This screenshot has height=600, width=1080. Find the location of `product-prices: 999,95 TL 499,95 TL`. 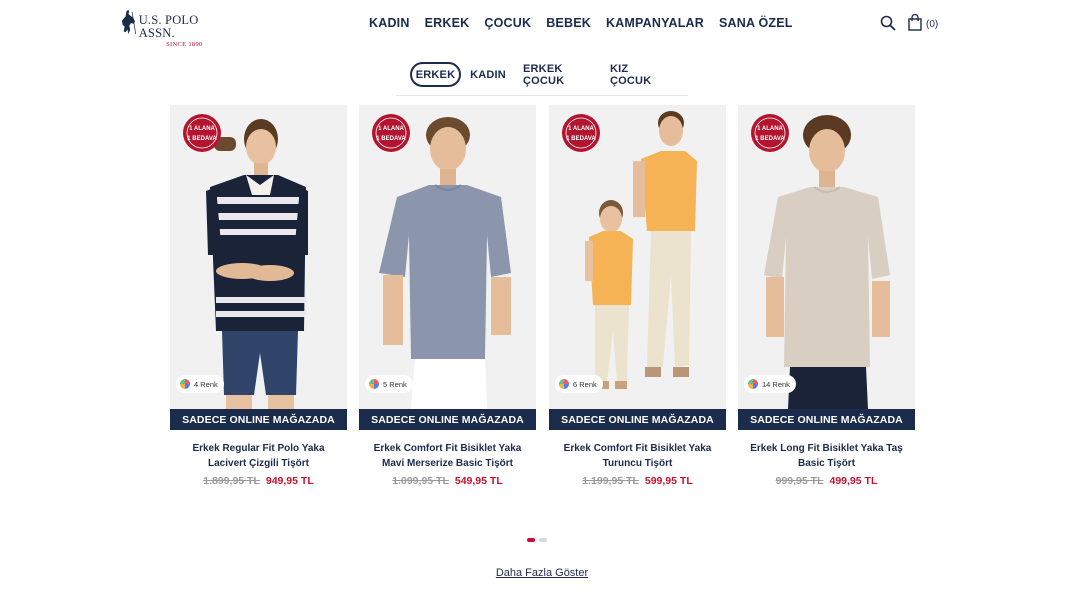

product-prices: 999,95 TL 499,95 TL is located at coordinates (826, 481).